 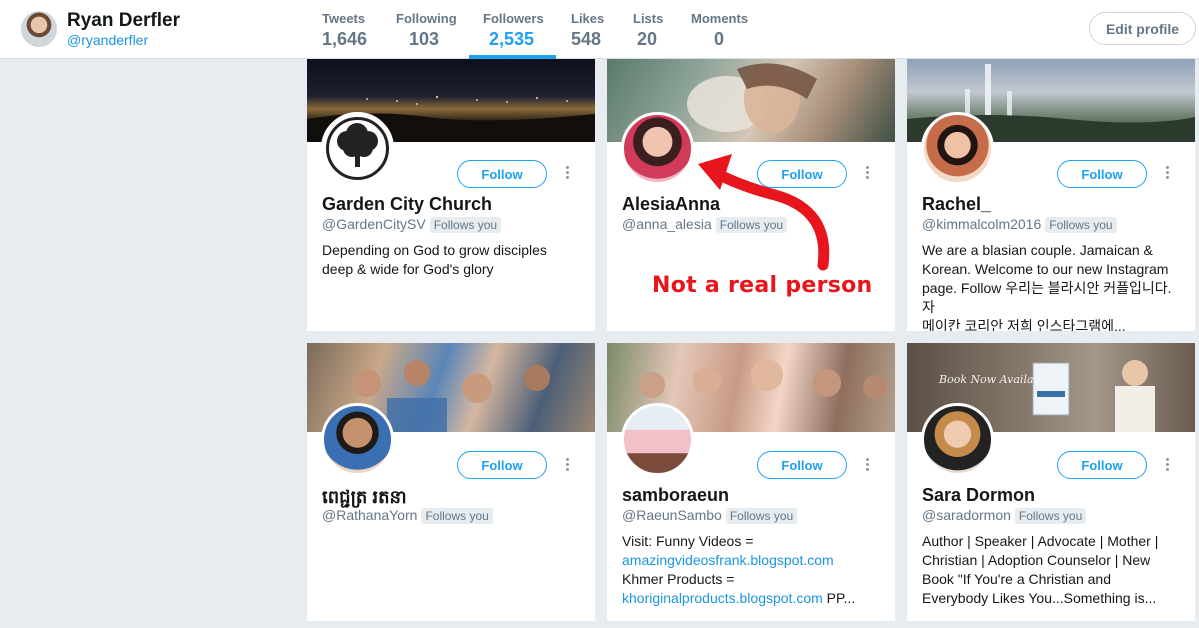 I want to click on stat-label: Lists, so click(x=648, y=18).